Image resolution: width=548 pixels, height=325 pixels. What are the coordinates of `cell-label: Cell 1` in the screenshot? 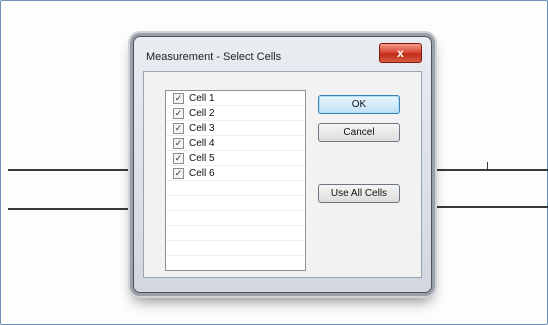 It's located at (202, 98).